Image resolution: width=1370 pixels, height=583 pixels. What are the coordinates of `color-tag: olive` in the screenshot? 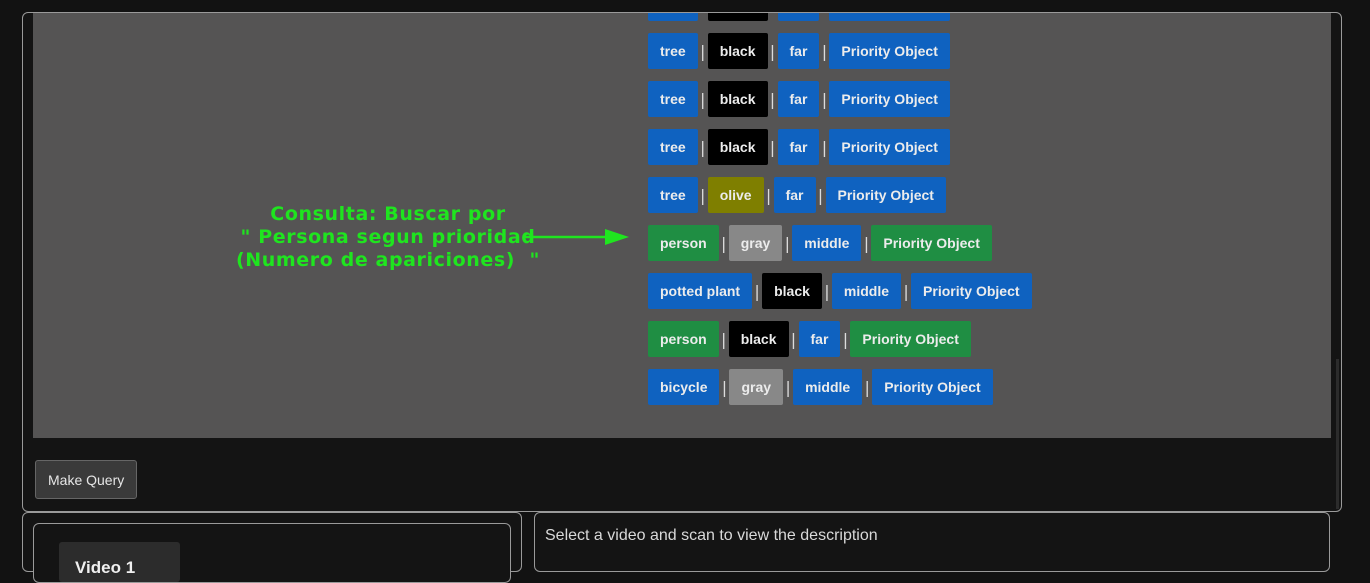 It's located at (735, 195).